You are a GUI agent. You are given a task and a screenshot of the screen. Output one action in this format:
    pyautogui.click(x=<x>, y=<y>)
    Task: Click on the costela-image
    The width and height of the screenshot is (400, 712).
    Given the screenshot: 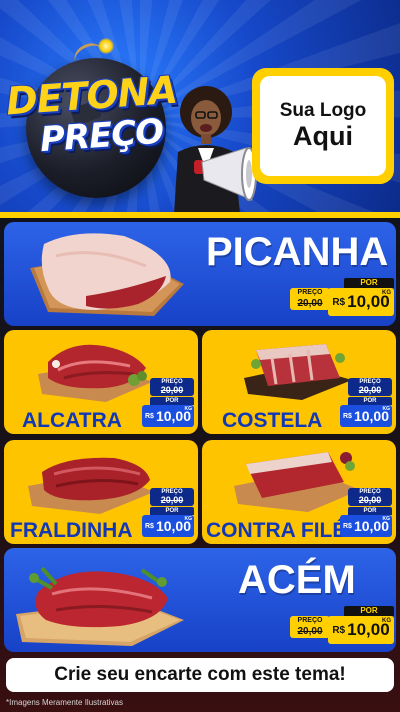 What is the action you would take?
    pyautogui.click(x=298, y=372)
    